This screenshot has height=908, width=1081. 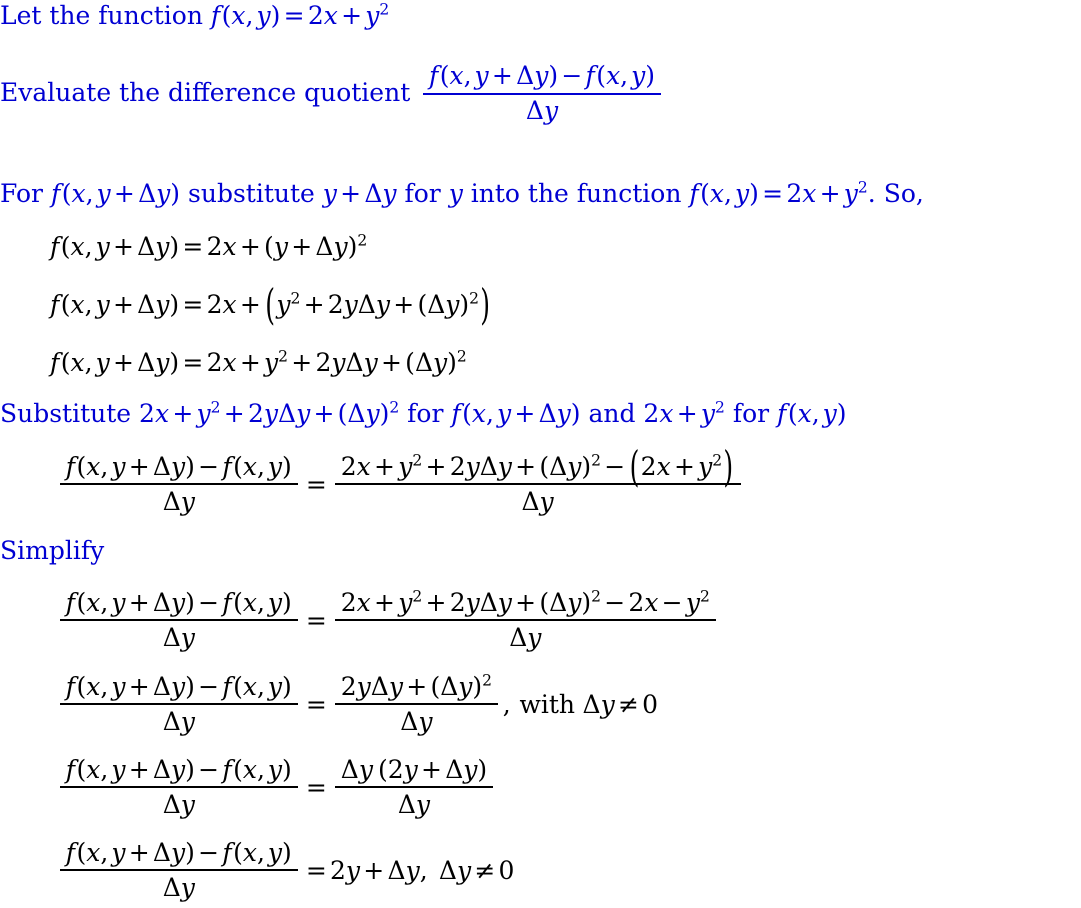 I want to click on eq7-equals: =, so click(x=316, y=787).